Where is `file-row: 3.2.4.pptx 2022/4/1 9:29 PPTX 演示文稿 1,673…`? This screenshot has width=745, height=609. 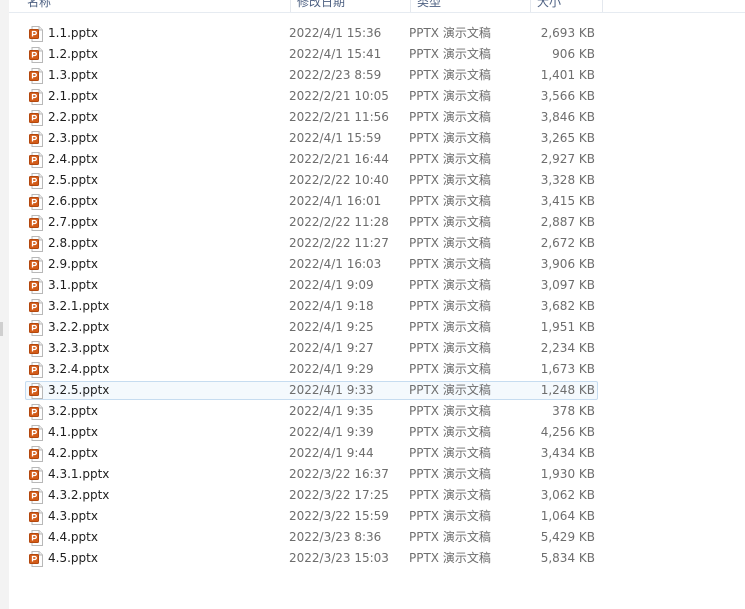 file-row: 3.2.4.pptx 2022/4/1 9:29 PPTX 演示文稿 1,673… is located at coordinates (372, 369).